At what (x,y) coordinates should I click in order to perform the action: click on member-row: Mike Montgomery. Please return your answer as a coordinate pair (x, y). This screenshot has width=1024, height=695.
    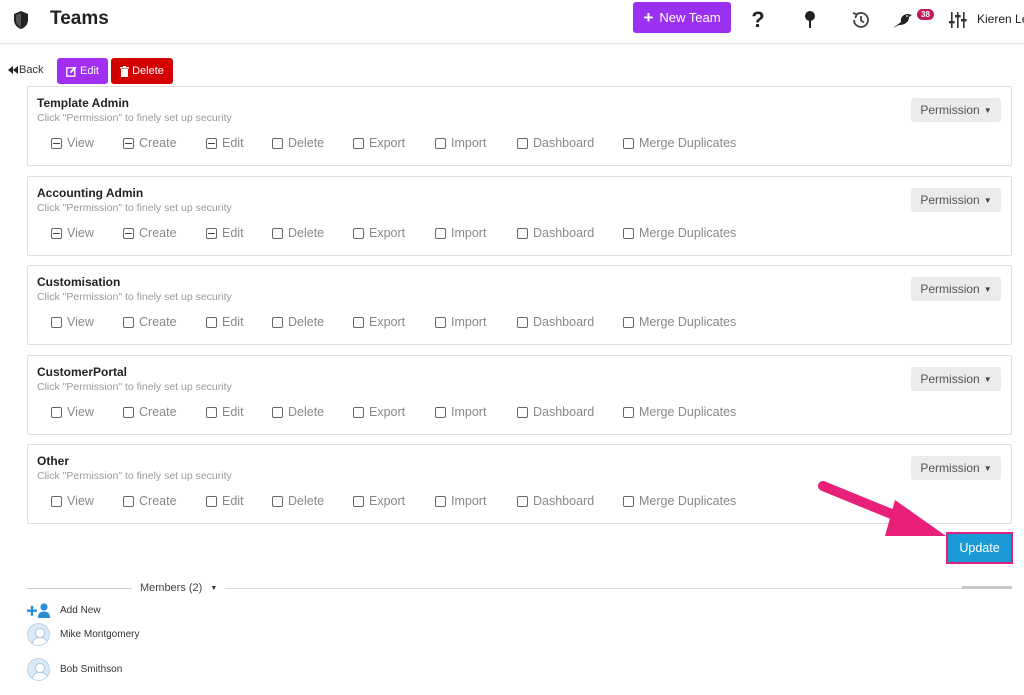
    Looking at the image, I should click on (83, 634).